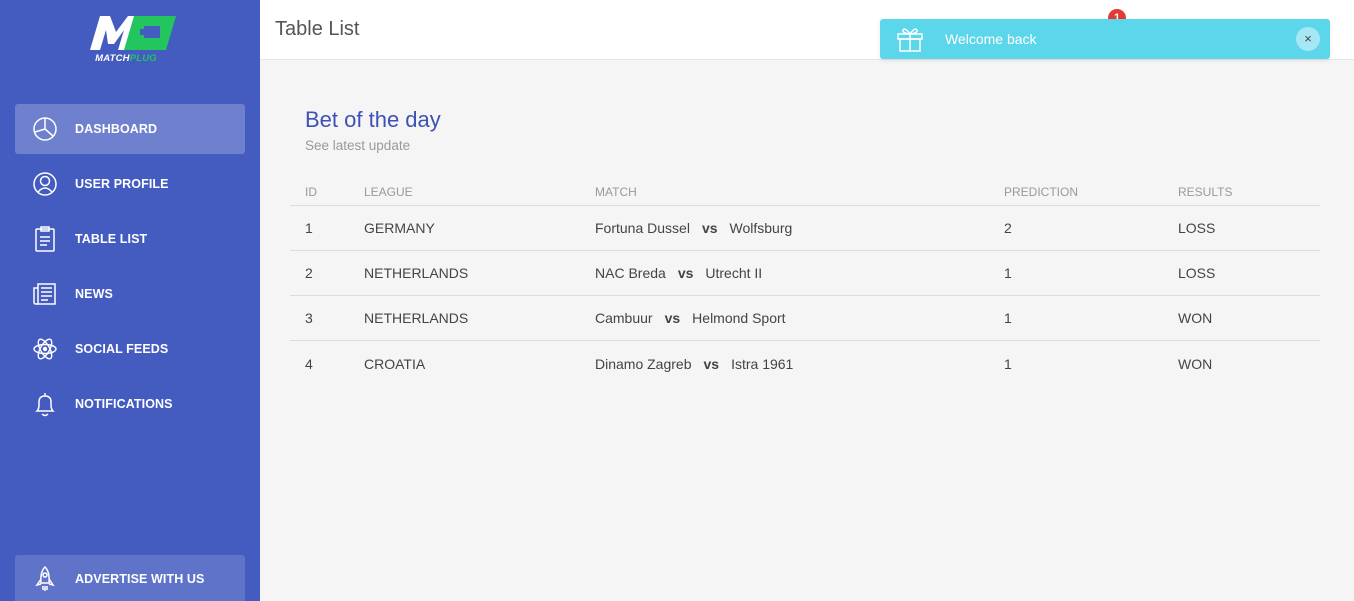 This screenshot has height=601, width=1354. Describe the element at coordinates (1041, 191) in the screenshot. I see `header-prediction: PREDICTION` at that location.